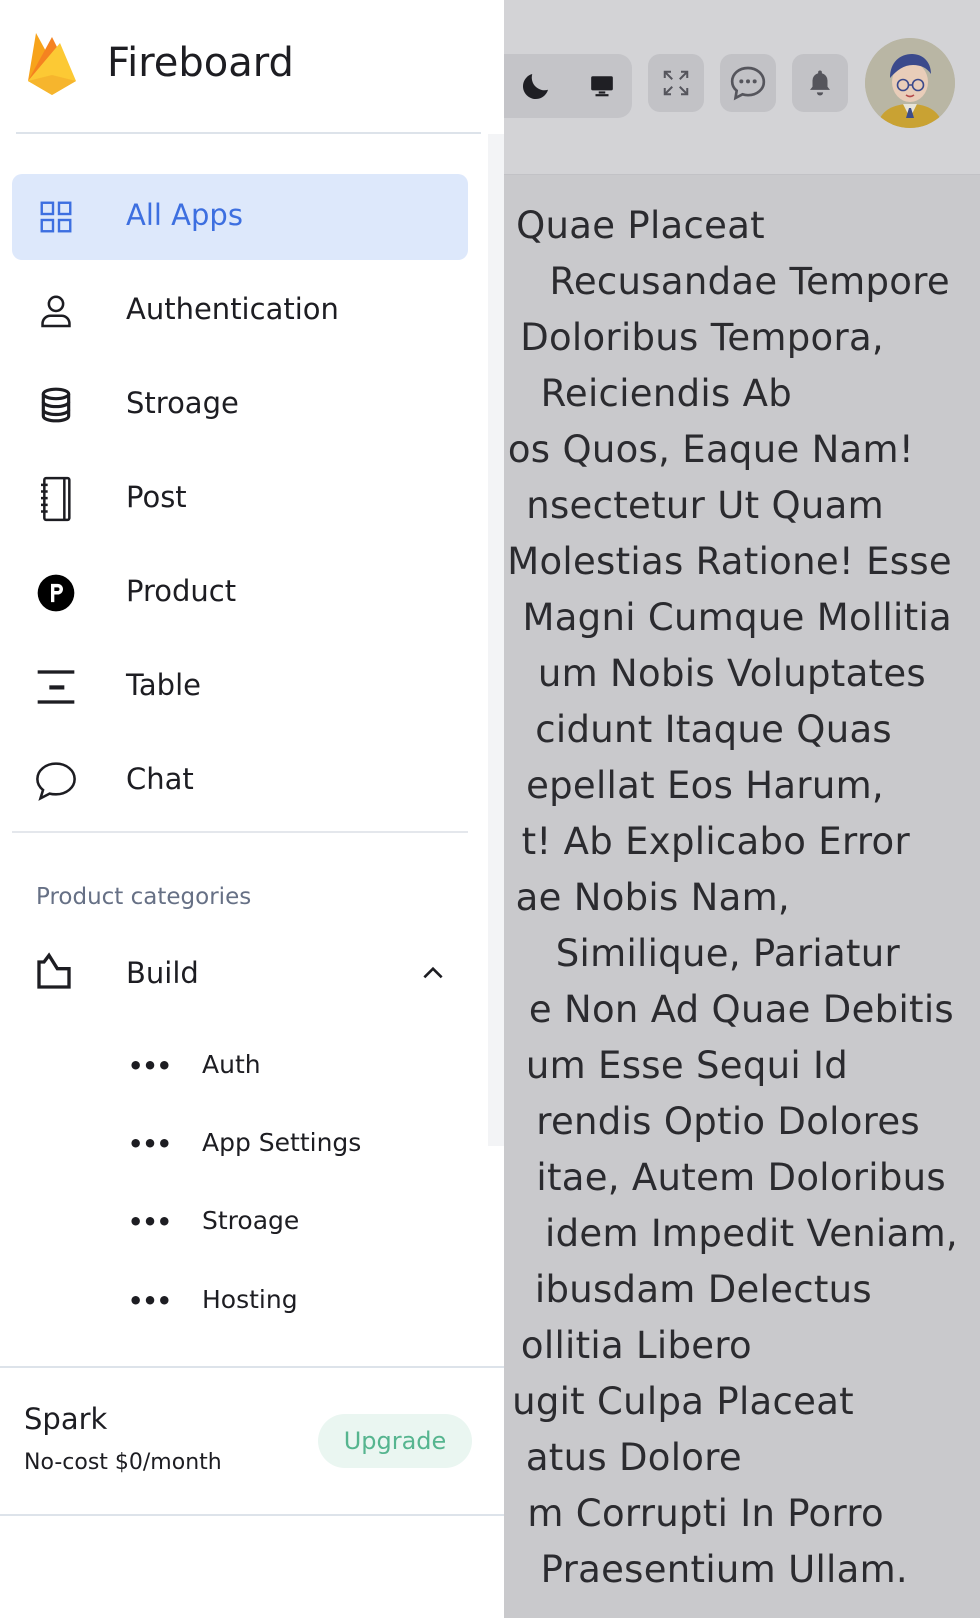 The height and width of the screenshot is (1618, 980). What do you see at coordinates (731, 673) in the screenshot?
I see `content-text-line: um Nobis Voluptates` at bounding box center [731, 673].